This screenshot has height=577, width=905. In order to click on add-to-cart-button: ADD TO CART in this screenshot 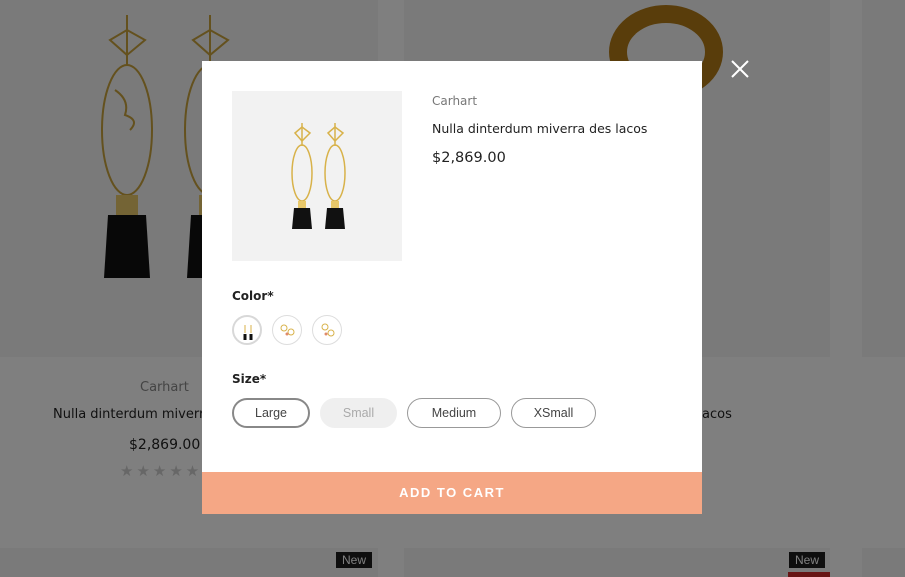, I will do `click(452, 493)`.